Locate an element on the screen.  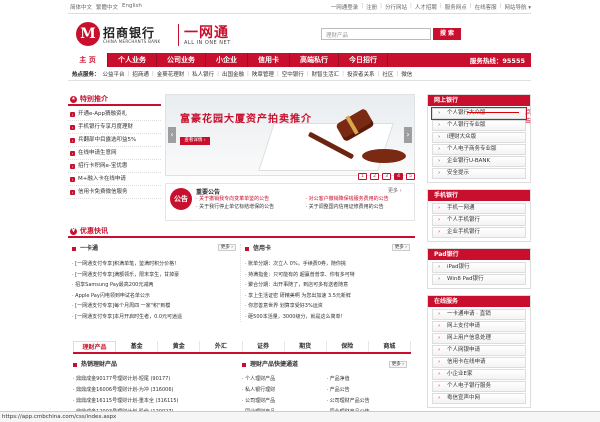
ecommerce-pro-button: 个人电子商务专业版 is located at coordinates (479, 149).